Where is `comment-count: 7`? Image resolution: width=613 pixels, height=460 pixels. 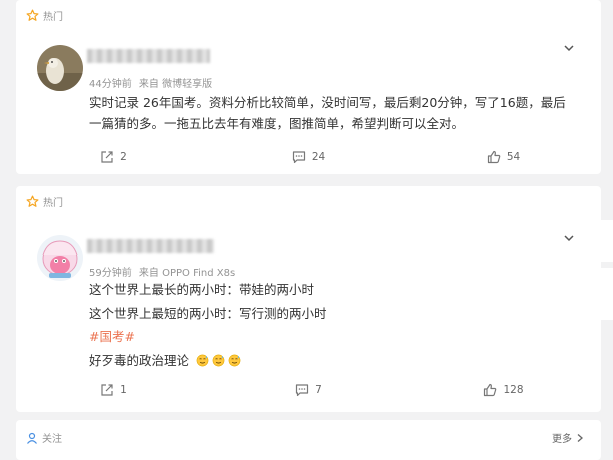
comment-count: 7 is located at coordinates (318, 390).